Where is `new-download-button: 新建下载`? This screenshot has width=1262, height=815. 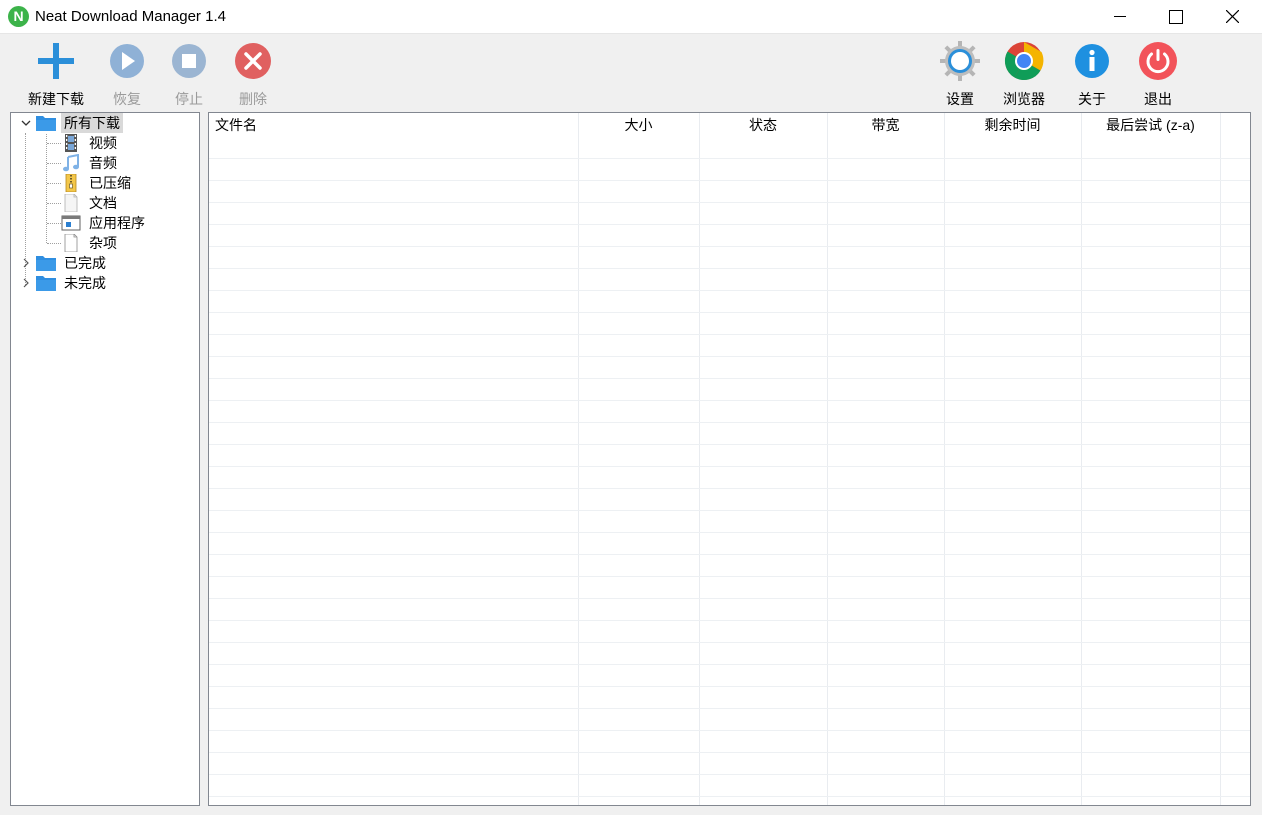 new-download-button: 新建下载 is located at coordinates (56, 73).